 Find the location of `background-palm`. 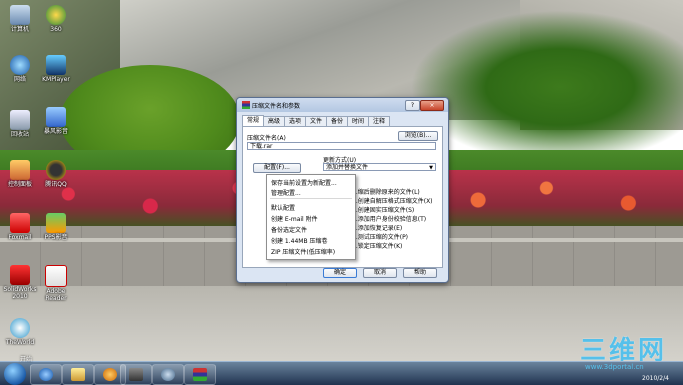

background-palm is located at coordinates (546, 80).